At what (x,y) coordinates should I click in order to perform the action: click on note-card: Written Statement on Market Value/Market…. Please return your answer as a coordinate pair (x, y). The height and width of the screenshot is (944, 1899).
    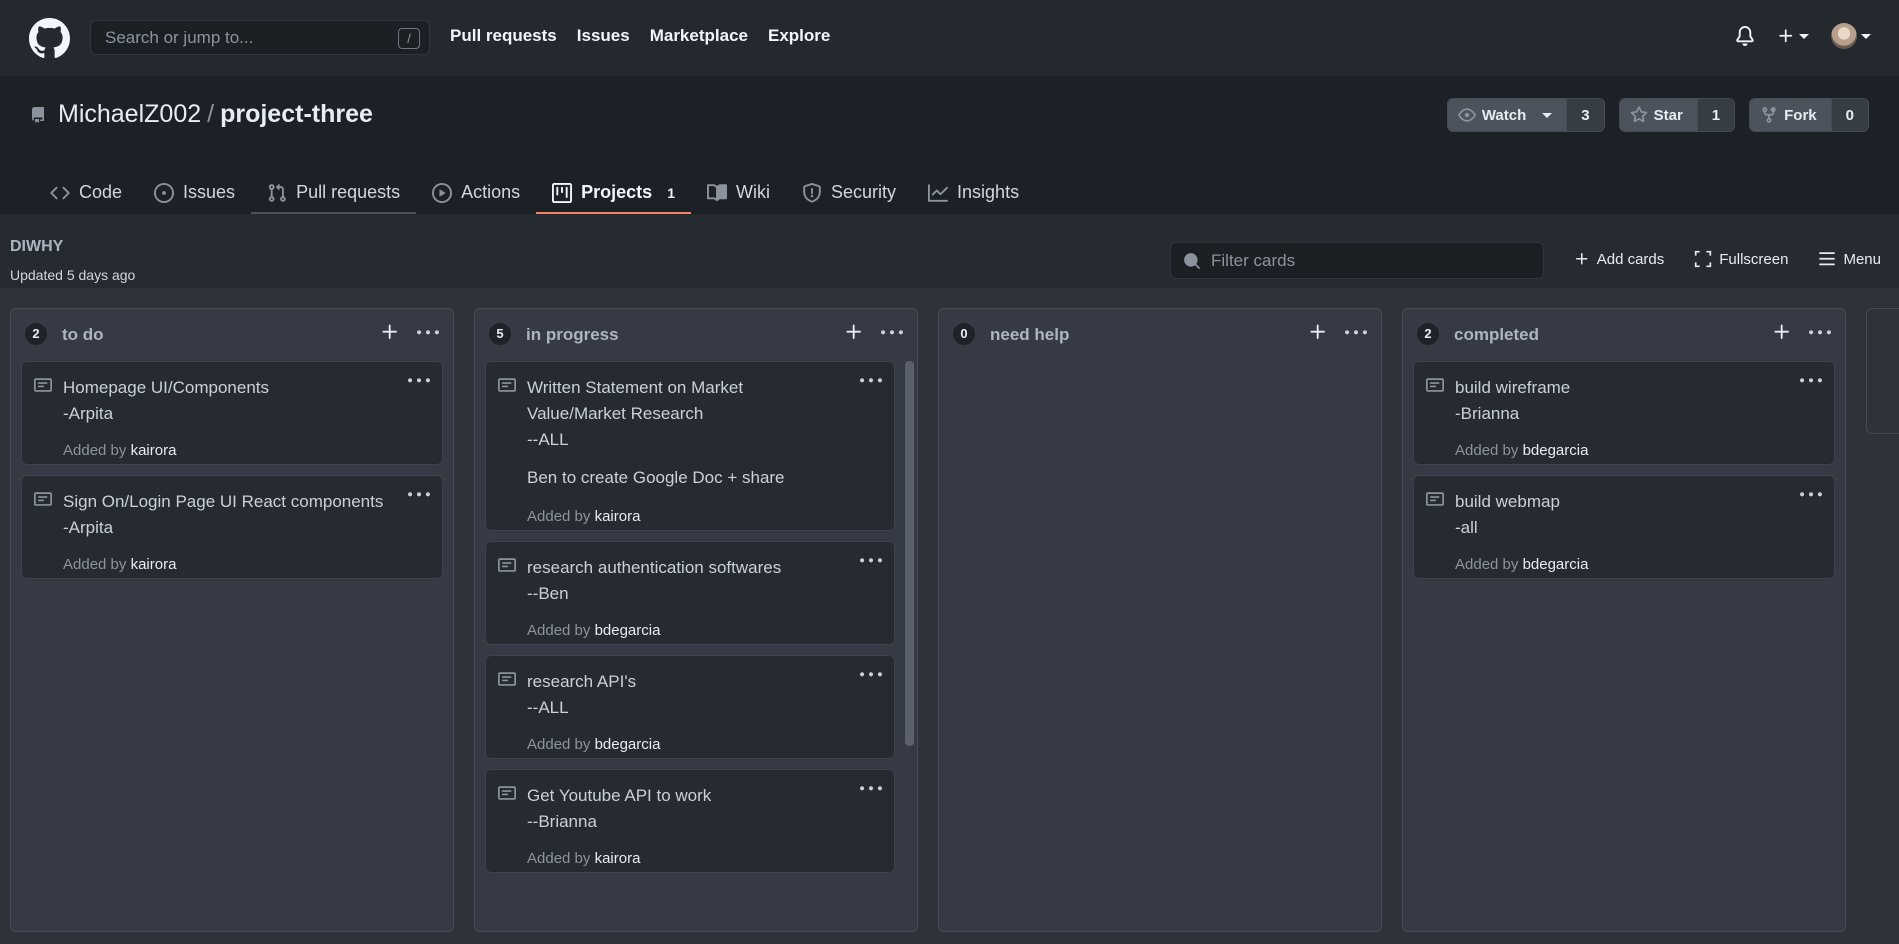
    Looking at the image, I should click on (690, 446).